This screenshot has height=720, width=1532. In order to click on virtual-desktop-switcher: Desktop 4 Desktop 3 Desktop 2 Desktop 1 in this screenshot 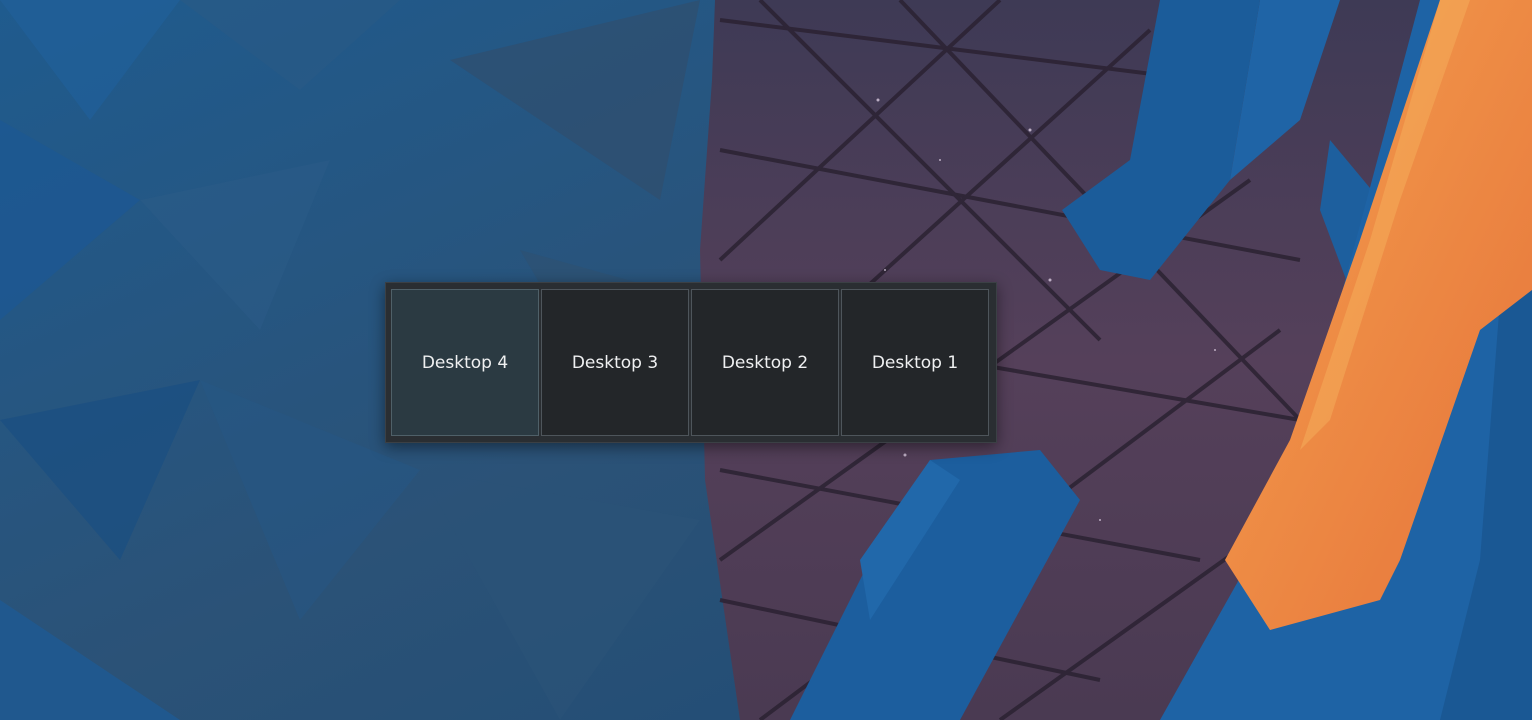, I will do `click(691, 362)`.